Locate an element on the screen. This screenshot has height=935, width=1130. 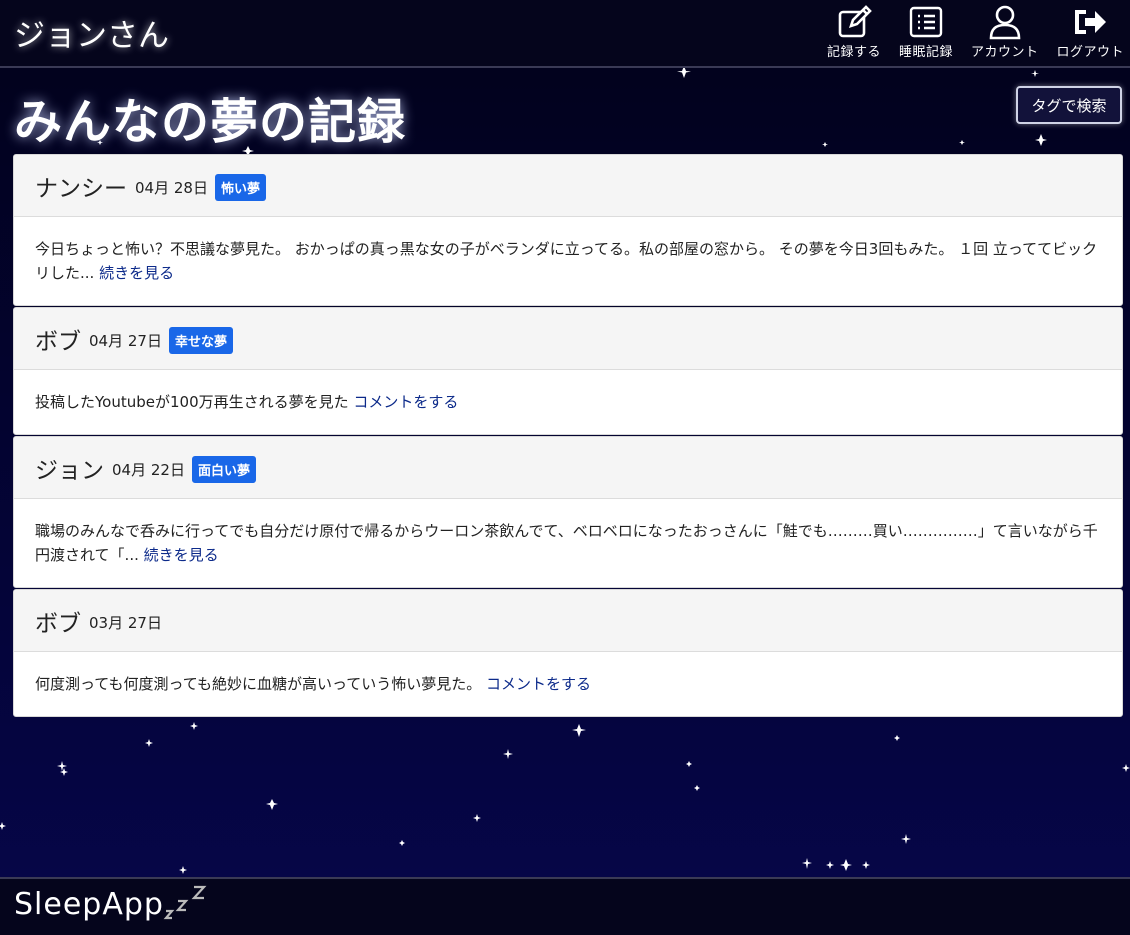
post-header: ボブ 03月 27日 is located at coordinates (568, 621).